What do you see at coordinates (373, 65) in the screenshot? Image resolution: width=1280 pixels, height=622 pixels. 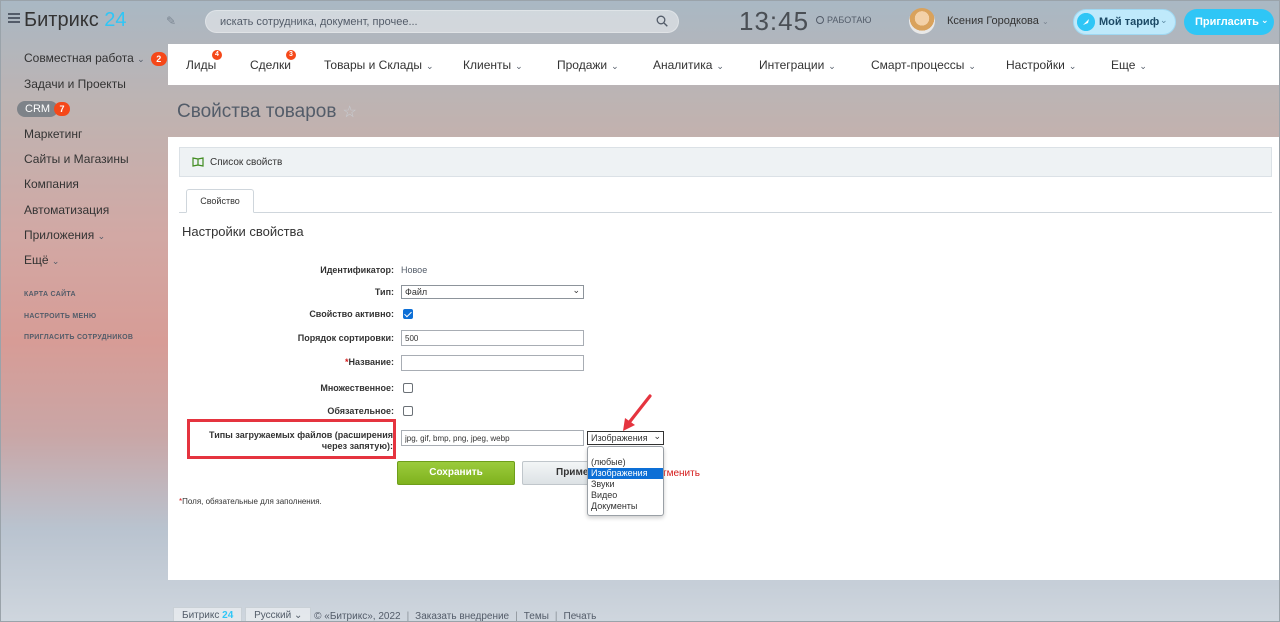 I see `nav-item-label: Товары и Склады` at bounding box center [373, 65].